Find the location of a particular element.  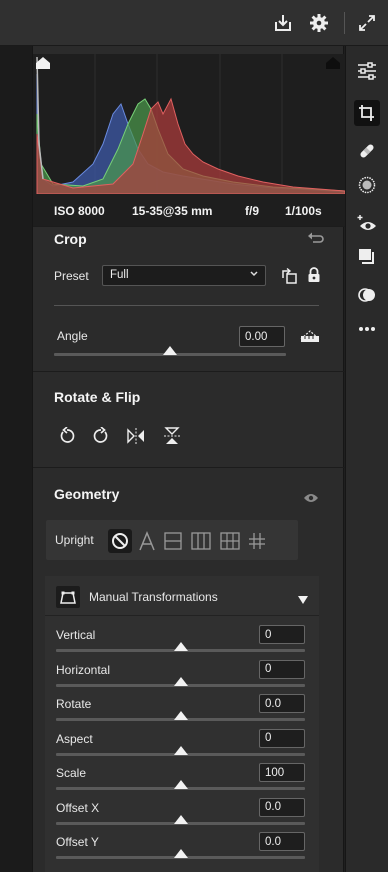

highlight-clipping-icon is located at coordinates (333, 62).